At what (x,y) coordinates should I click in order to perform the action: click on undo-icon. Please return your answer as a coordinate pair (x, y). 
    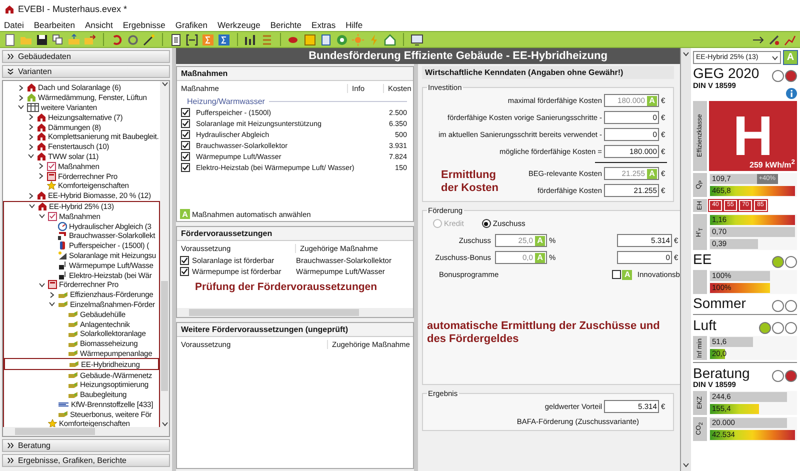
    Looking at the image, I should click on (117, 40).